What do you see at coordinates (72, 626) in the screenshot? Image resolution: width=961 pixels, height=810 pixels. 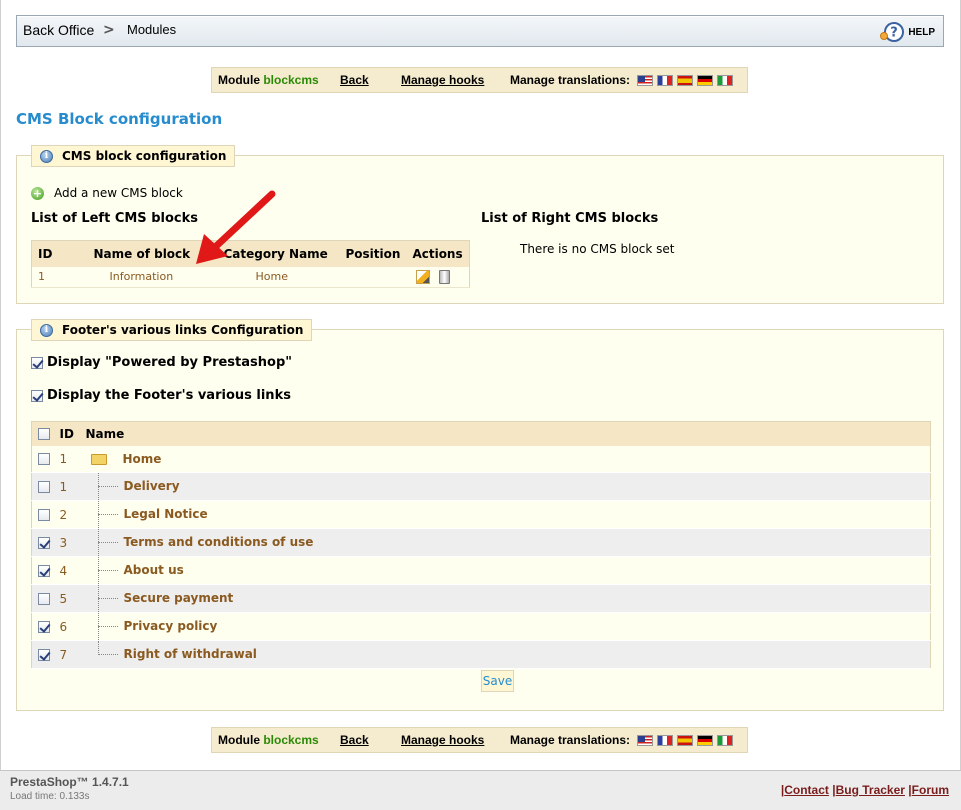 I see `row-id: 6` at bounding box center [72, 626].